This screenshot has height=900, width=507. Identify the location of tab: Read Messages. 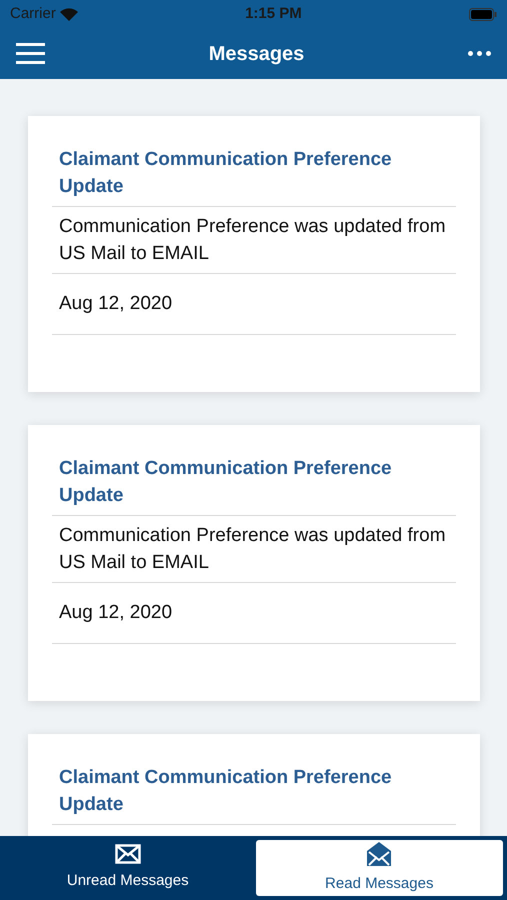
(379, 868).